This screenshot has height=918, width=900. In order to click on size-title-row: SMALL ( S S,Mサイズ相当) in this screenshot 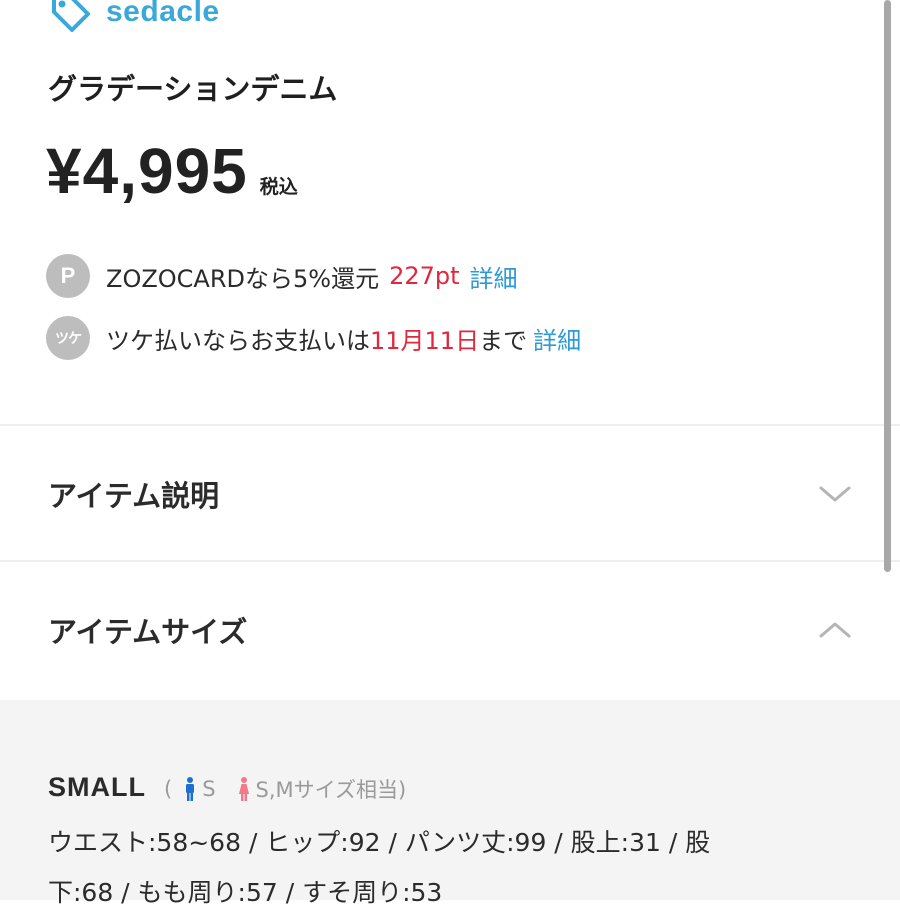, I will do `click(227, 788)`.